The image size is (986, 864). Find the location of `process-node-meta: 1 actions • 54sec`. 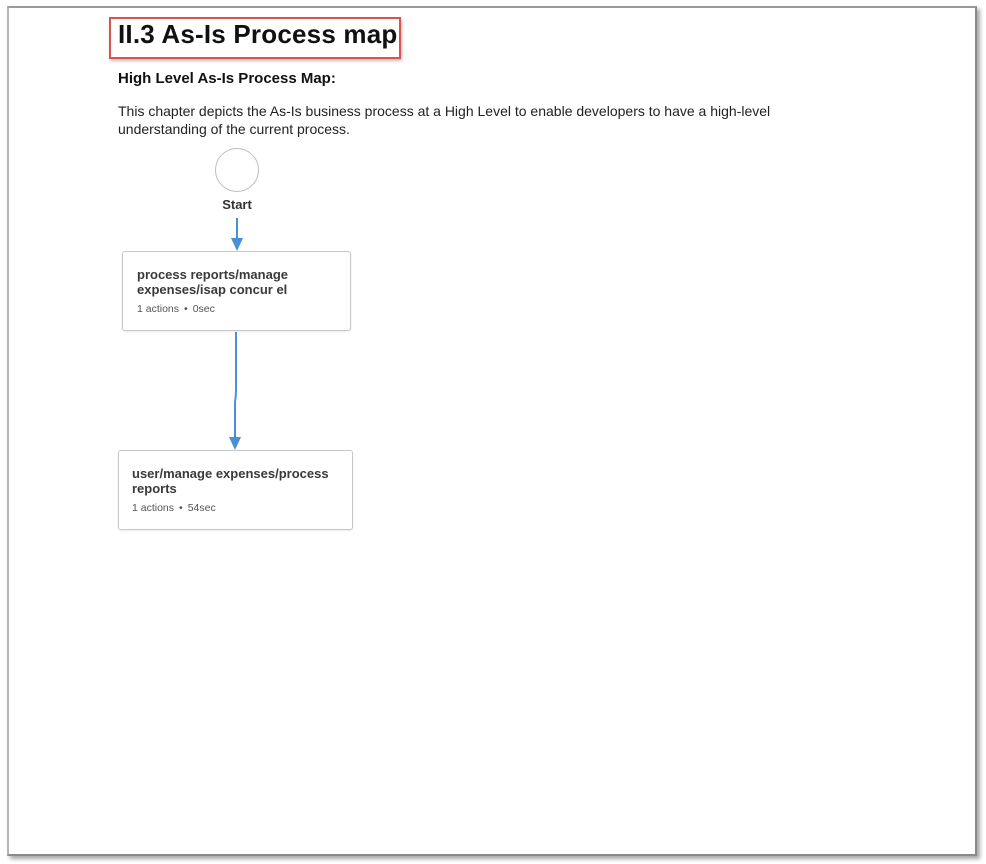

process-node-meta: 1 actions • 54sec is located at coordinates (174, 508).